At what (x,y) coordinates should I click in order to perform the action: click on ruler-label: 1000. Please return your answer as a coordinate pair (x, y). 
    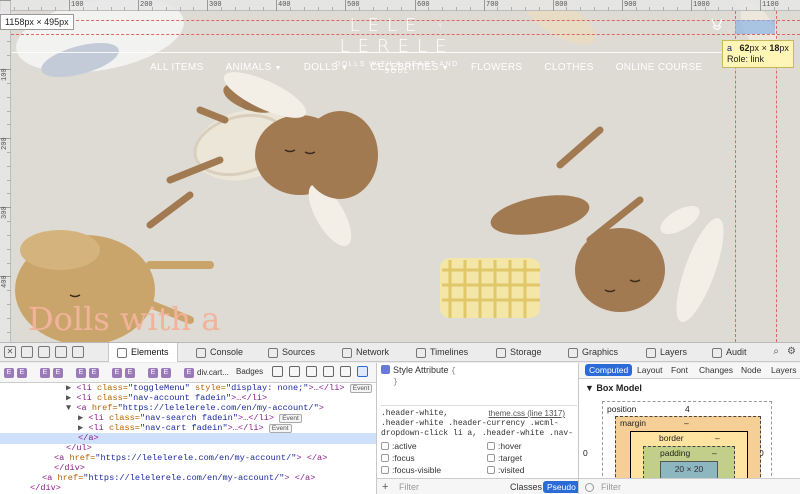
    Looking at the image, I should click on (701, 5).